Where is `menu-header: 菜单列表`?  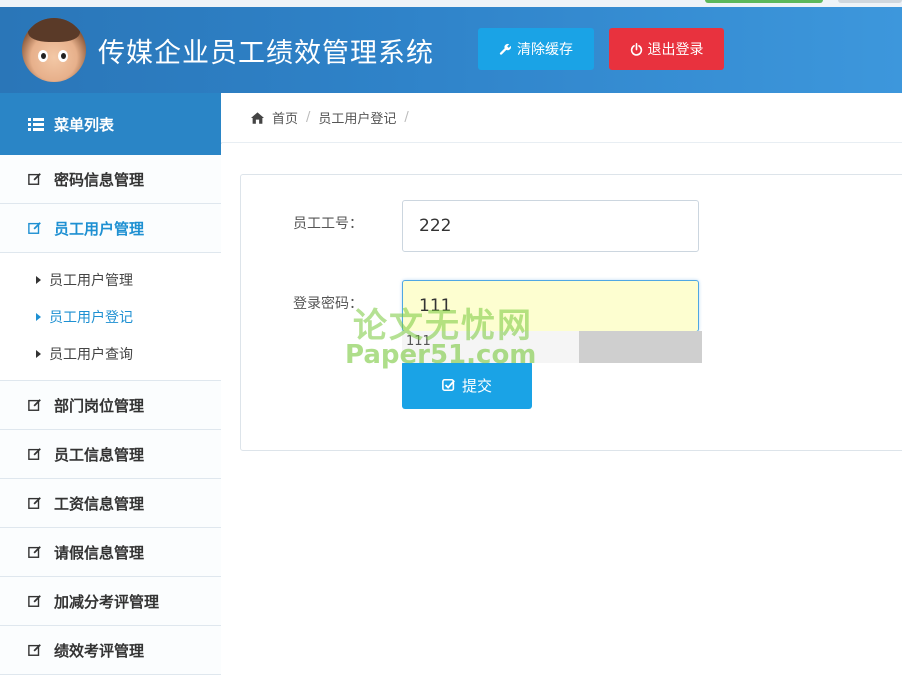
menu-header: 菜单列表 is located at coordinates (110, 124).